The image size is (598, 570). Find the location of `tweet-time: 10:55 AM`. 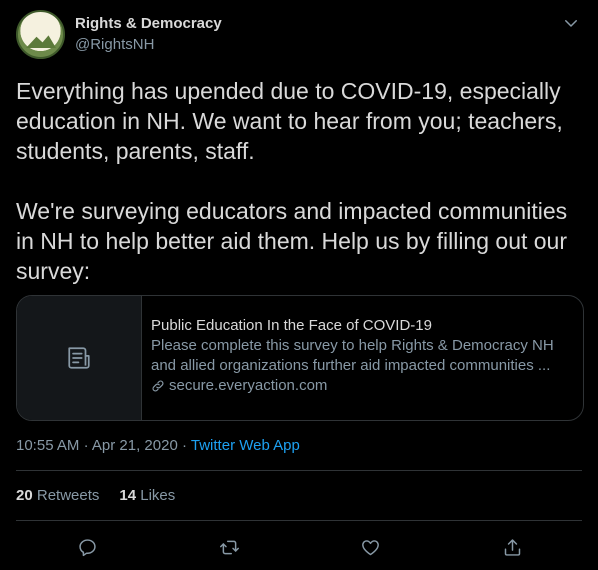

tweet-time: 10:55 AM is located at coordinates (47, 445).